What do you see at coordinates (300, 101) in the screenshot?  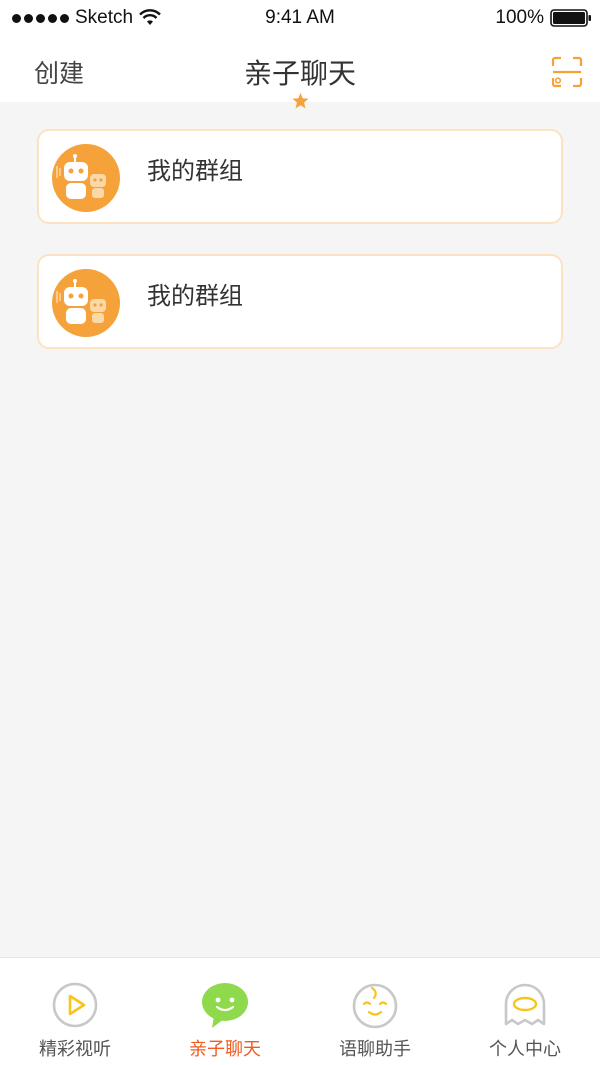 I see `star-icon` at bounding box center [300, 101].